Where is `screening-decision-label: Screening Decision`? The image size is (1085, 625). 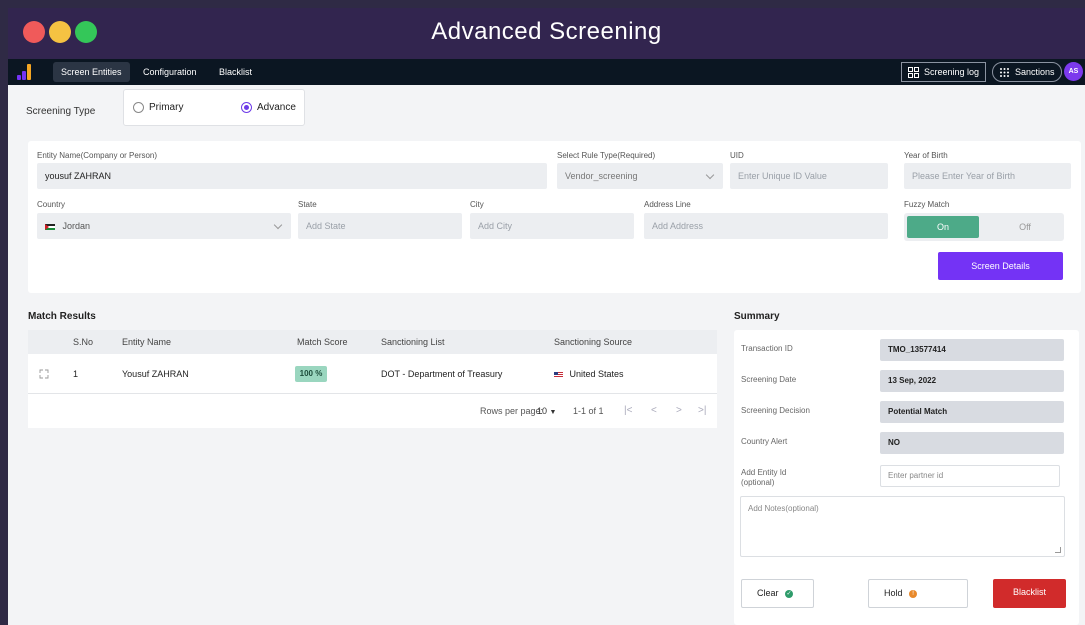
screening-decision-label: Screening Decision is located at coordinates (775, 410).